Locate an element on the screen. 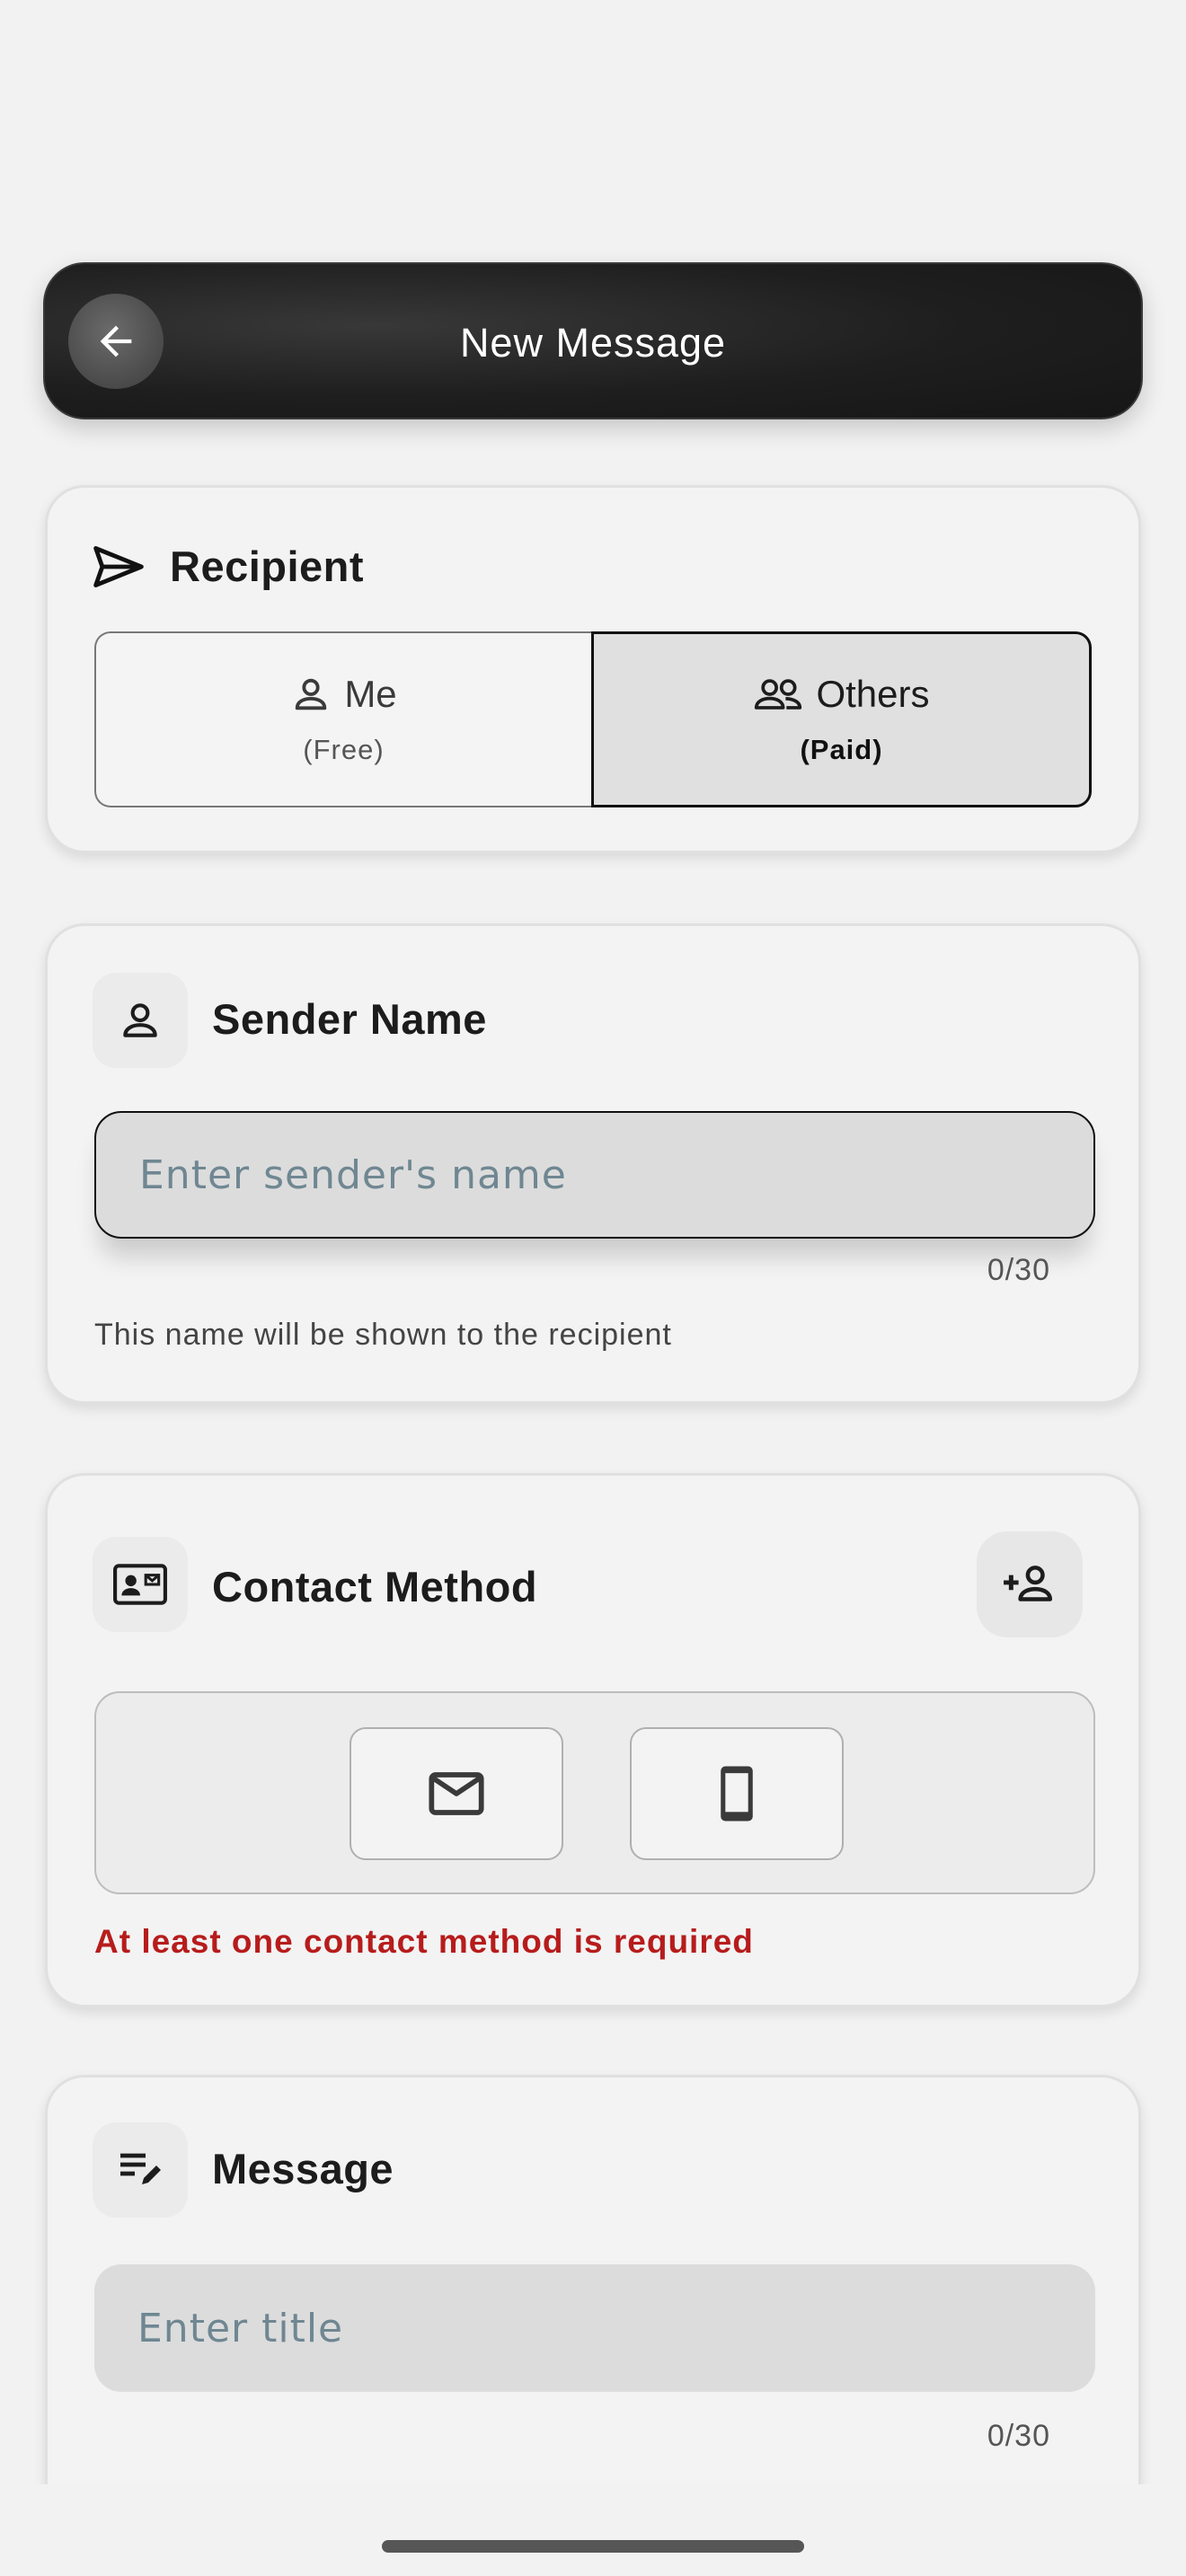 The height and width of the screenshot is (2576, 1186). contact-method-selector is located at coordinates (594, 1792).